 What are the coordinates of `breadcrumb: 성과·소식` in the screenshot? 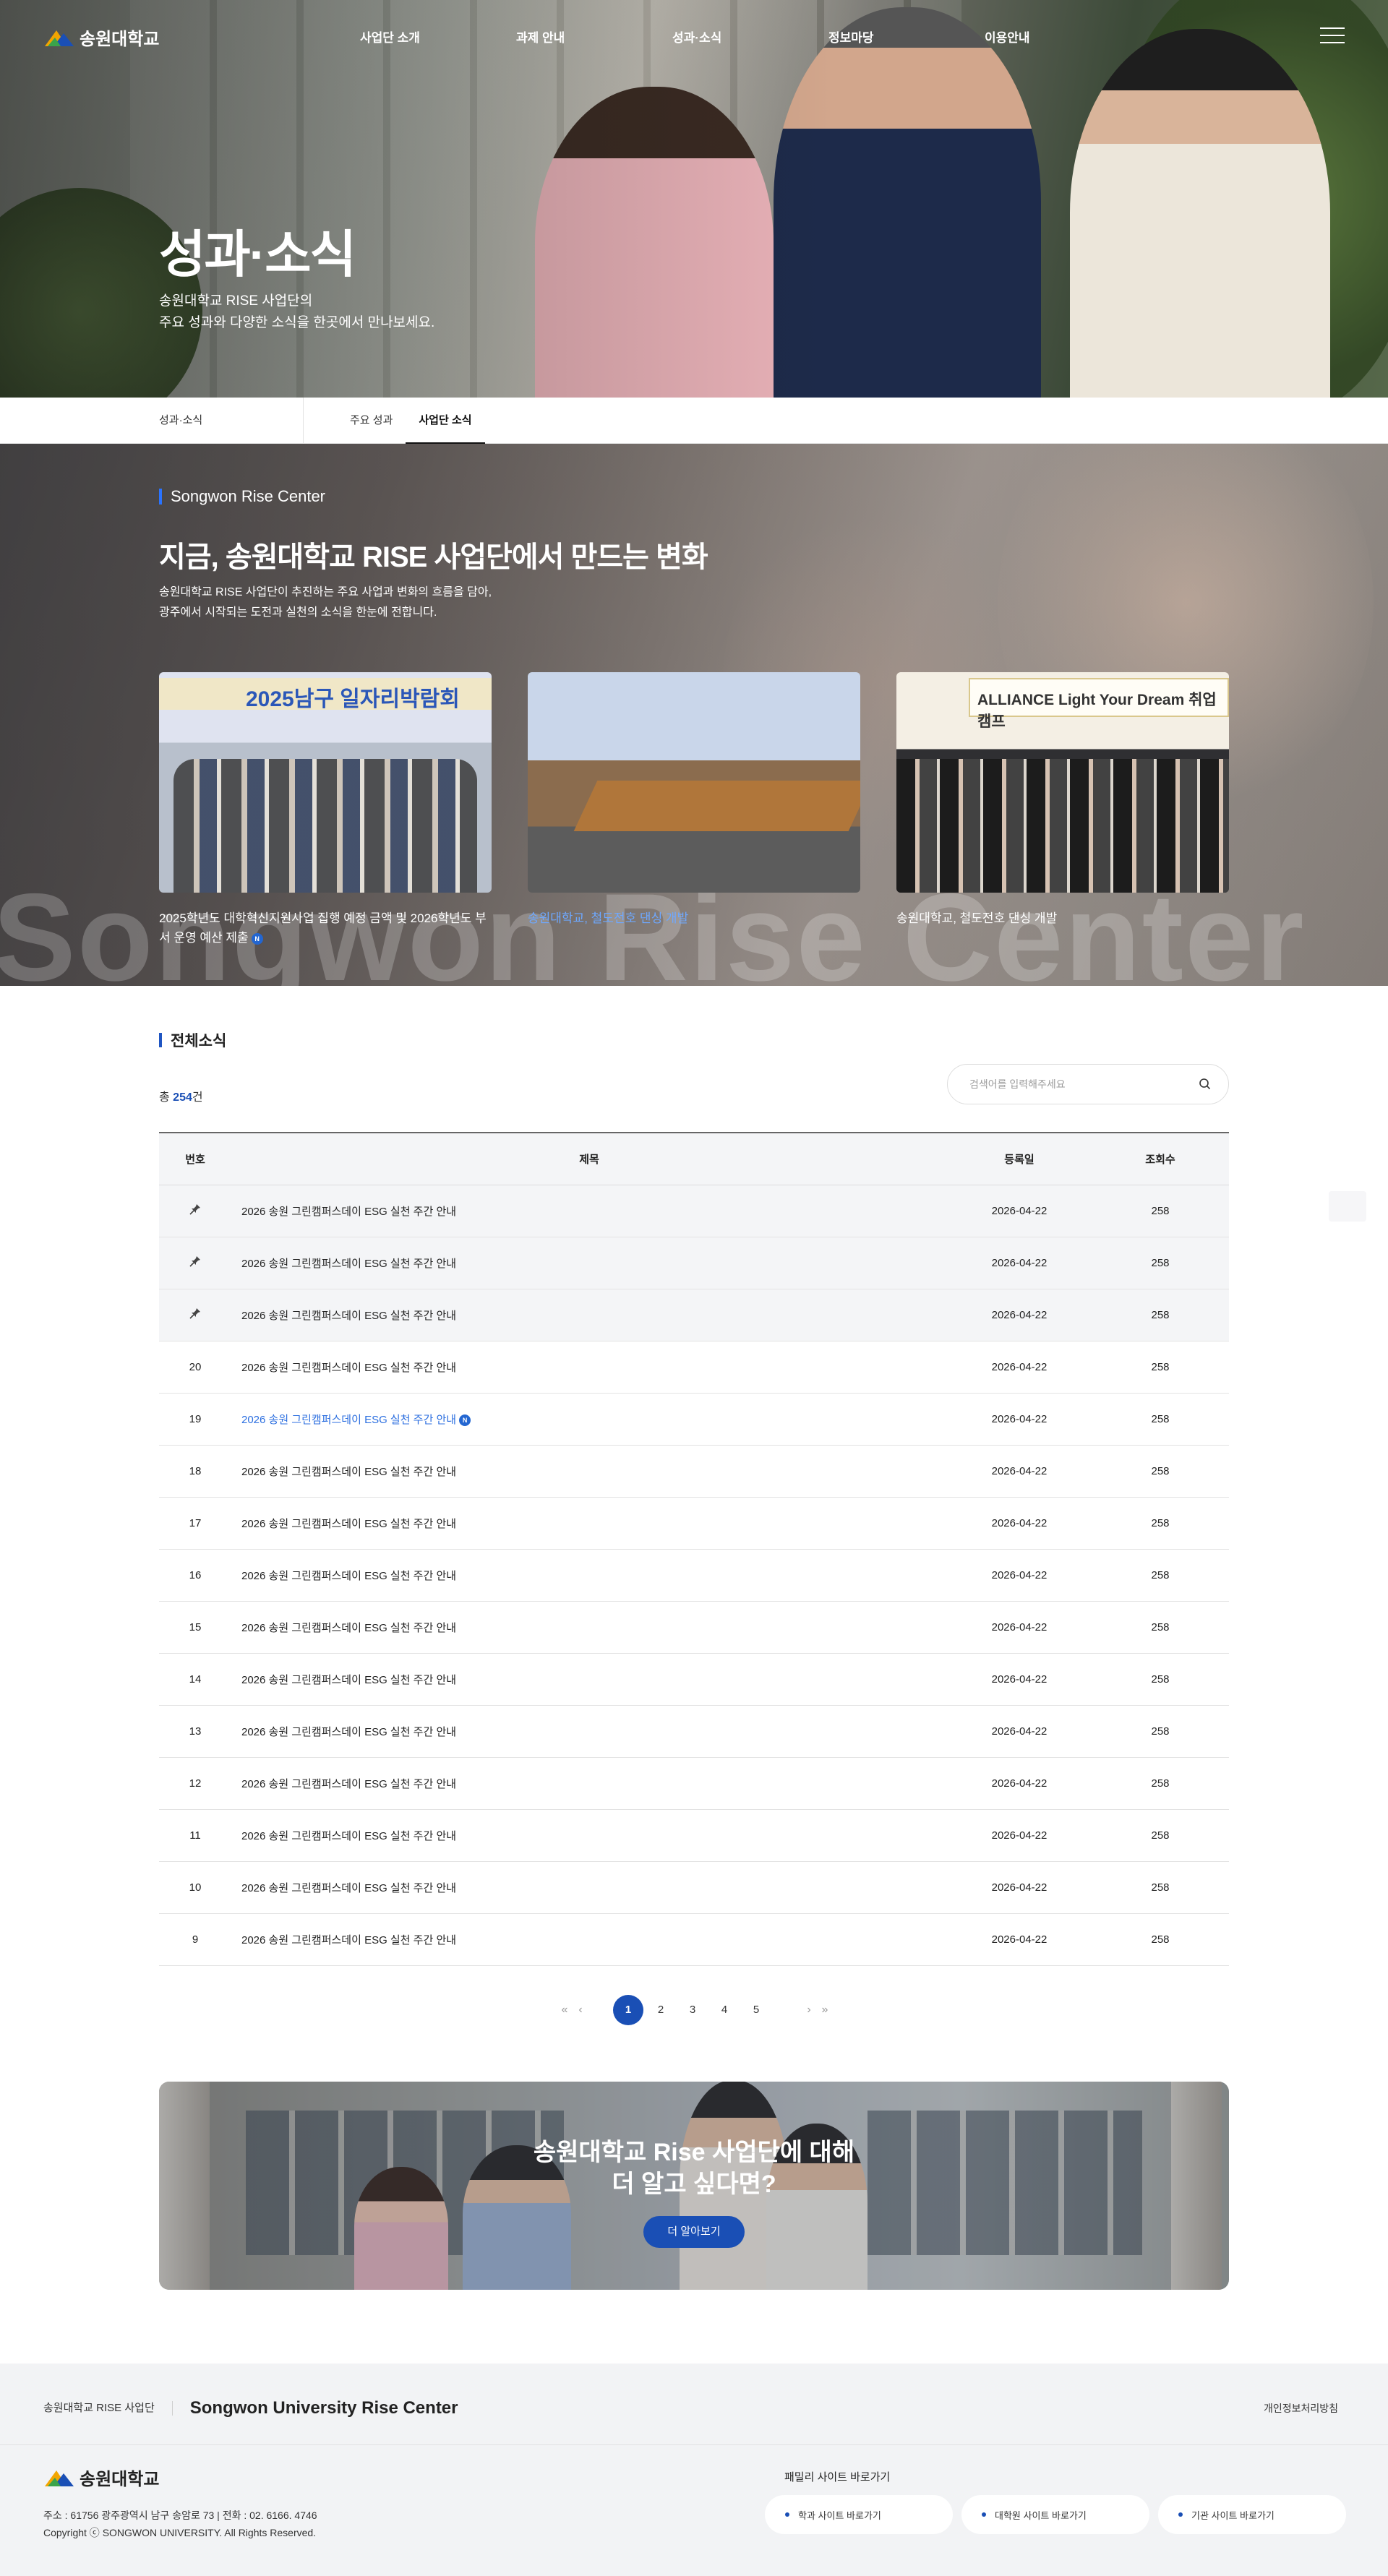 It's located at (231, 421).